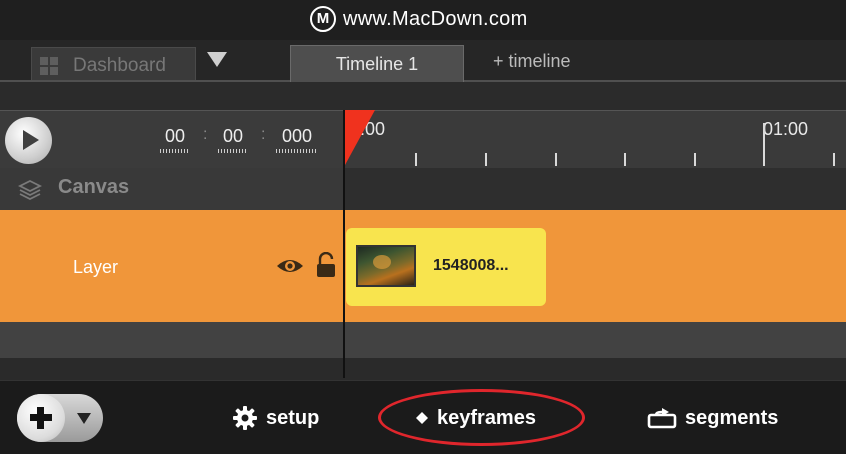  What do you see at coordinates (594, 139) in the screenshot?
I see `time-ruler: :00 01:00` at bounding box center [594, 139].